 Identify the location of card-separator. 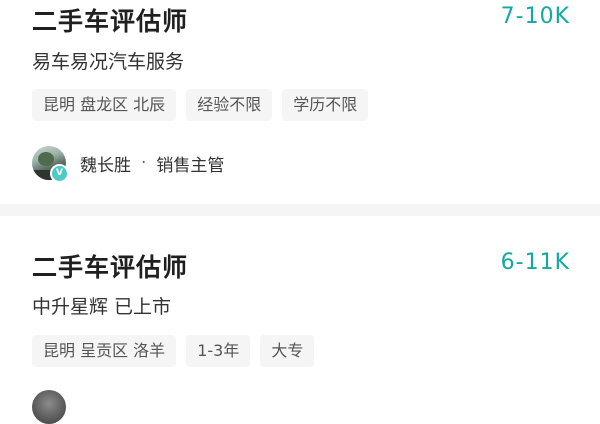
(300, 210).